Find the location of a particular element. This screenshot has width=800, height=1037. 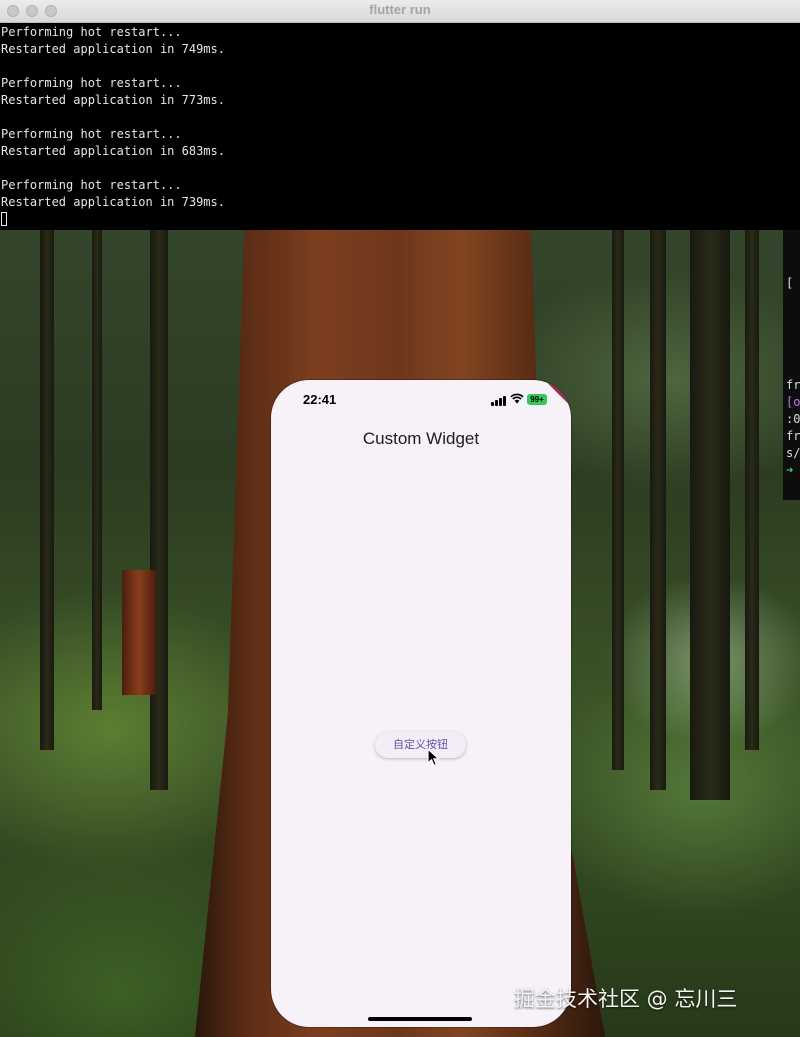

side-terminal-line: [o is located at coordinates (793, 402).